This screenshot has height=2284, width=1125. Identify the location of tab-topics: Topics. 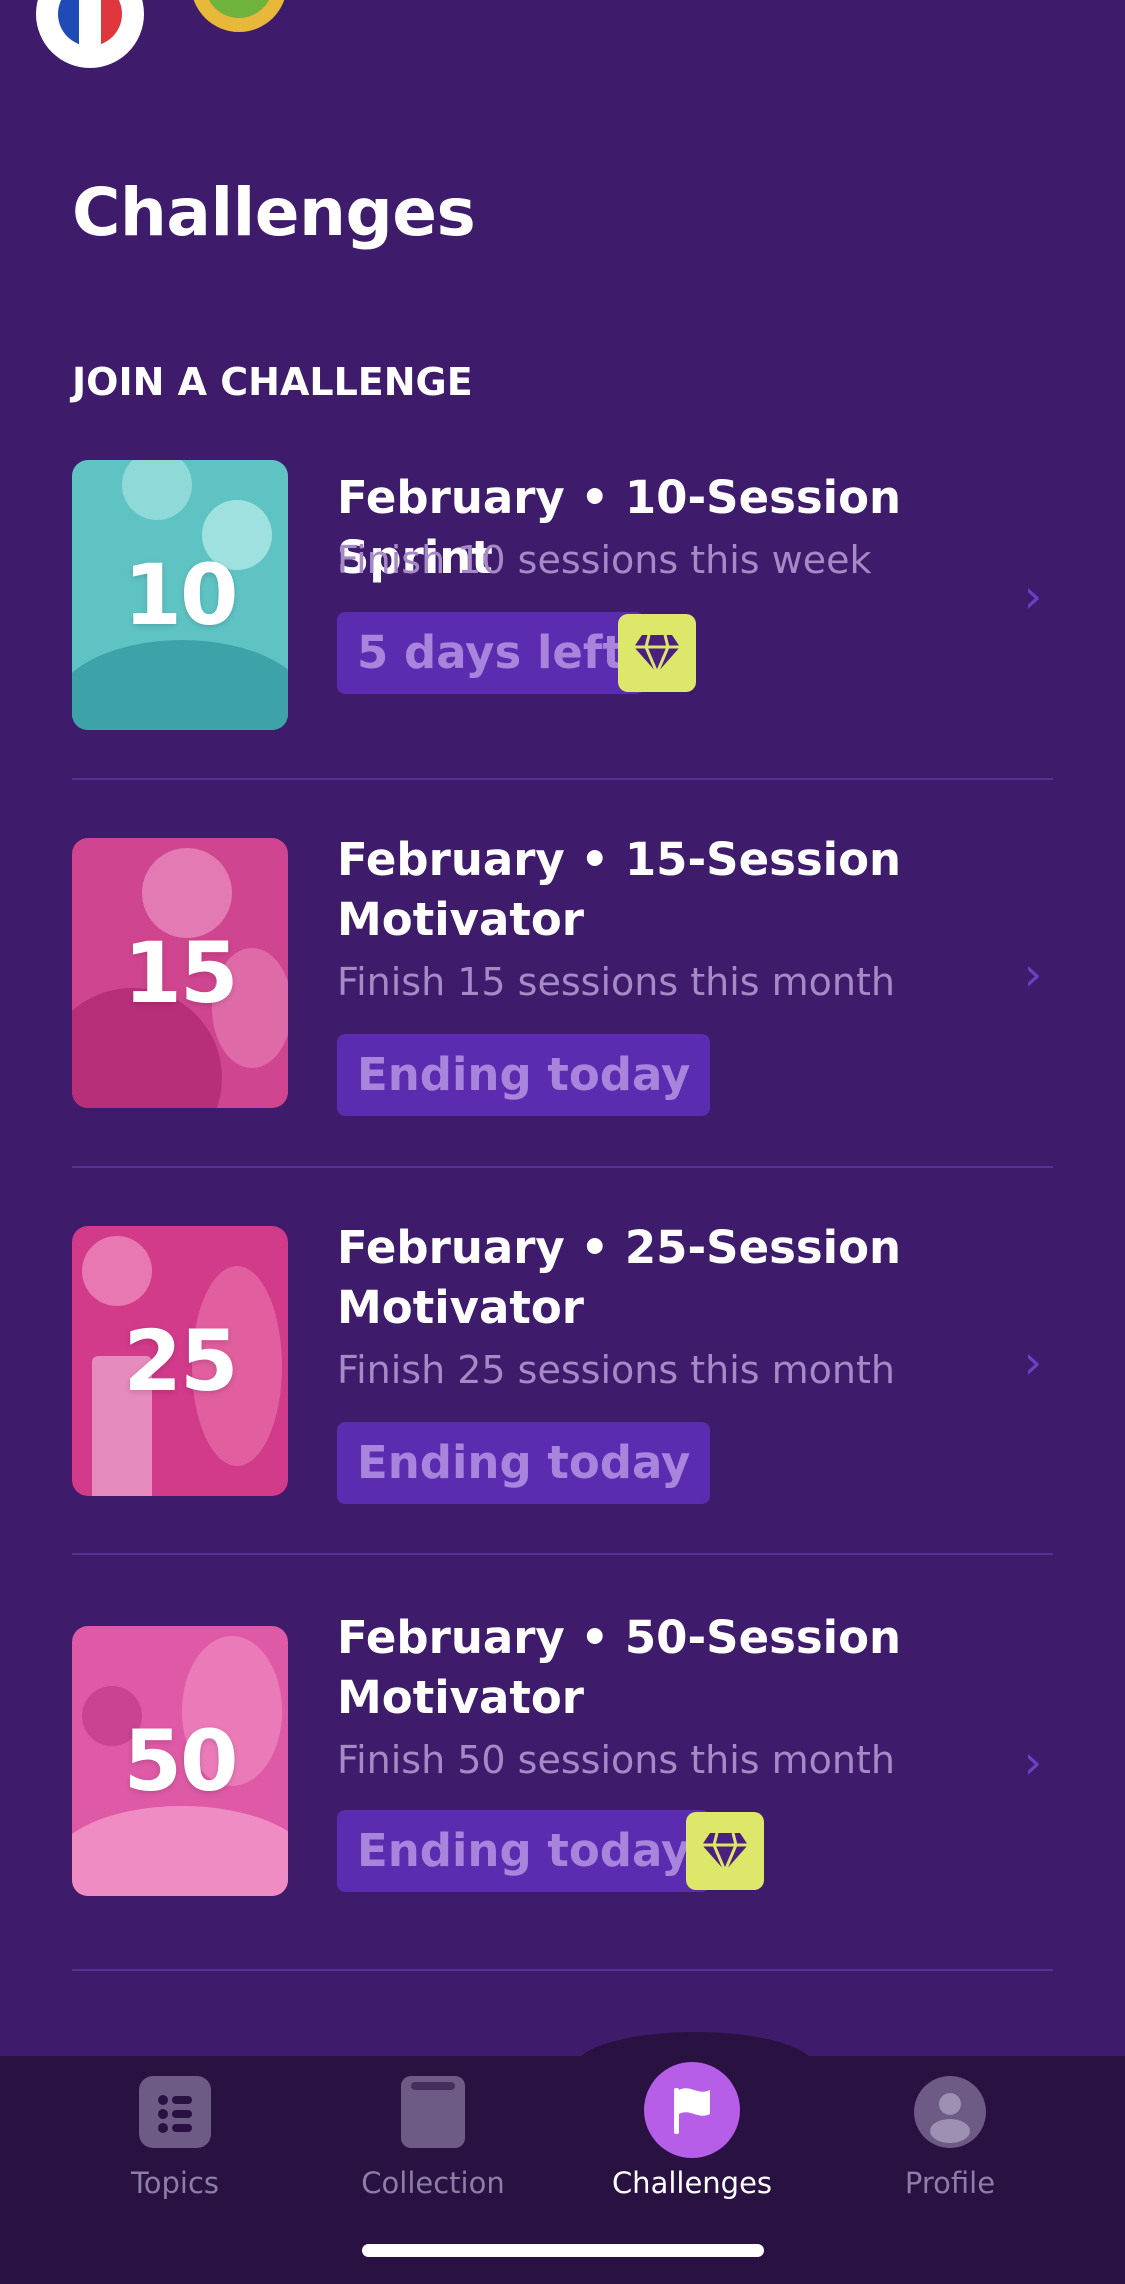
(175, 2138).